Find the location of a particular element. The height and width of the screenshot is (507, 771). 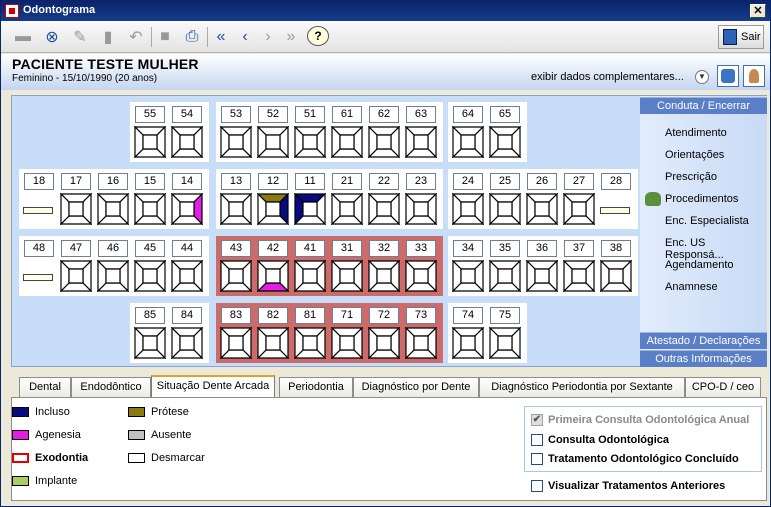

tooth-22: 22 is located at coordinates (384, 200).